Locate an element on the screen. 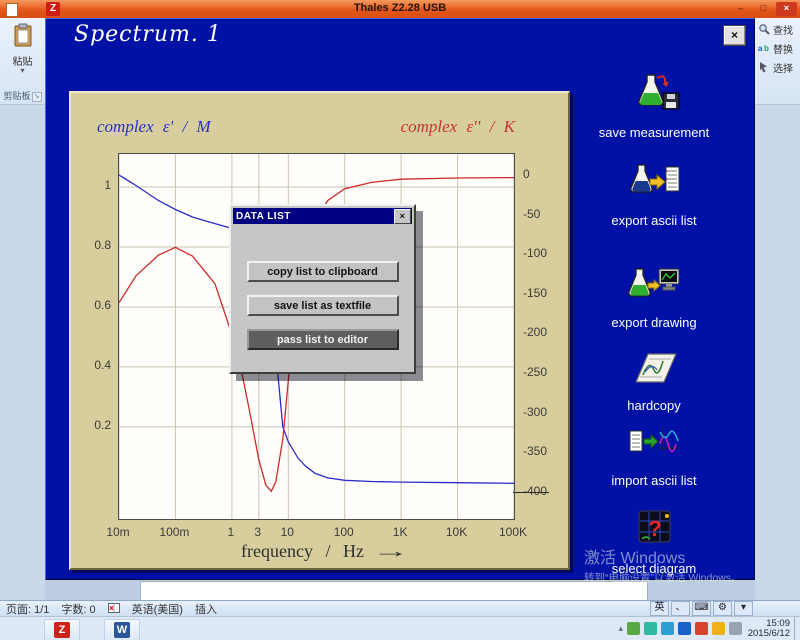 The width and height of the screenshot is (800, 640). maximize-button: □ is located at coordinates (763, 9).